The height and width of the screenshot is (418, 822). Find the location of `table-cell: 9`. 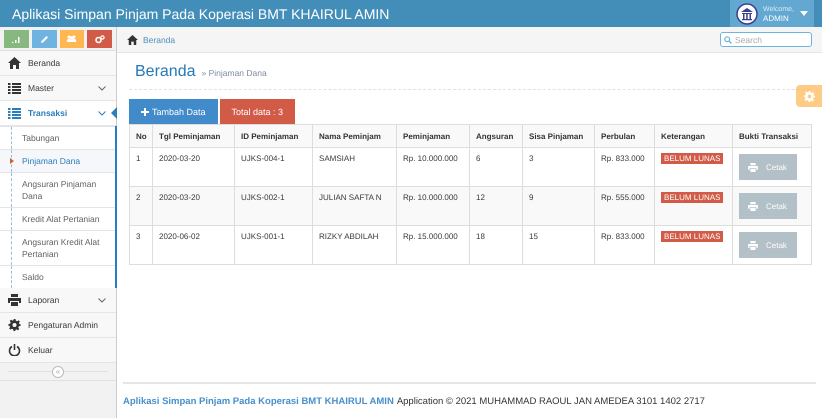

table-cell: 9 is located at coordinates (558, 206).